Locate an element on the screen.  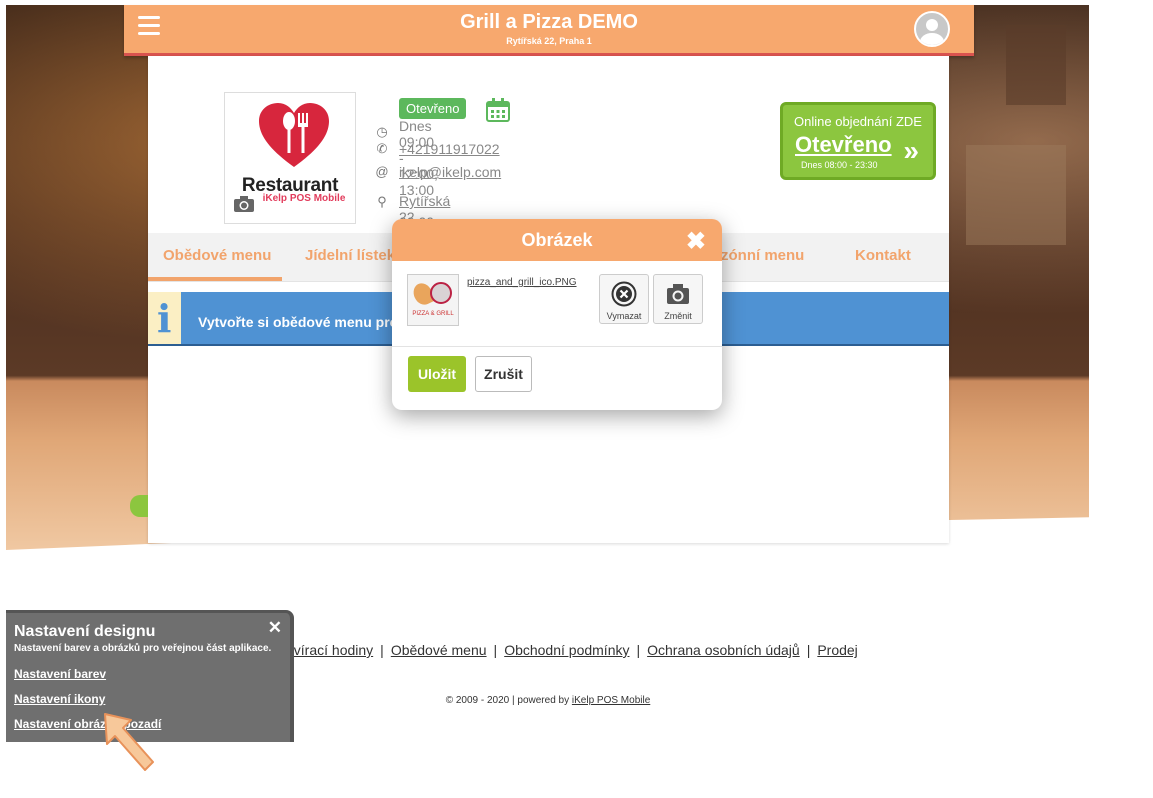
top-header-bar: Grill a Pizza DEMO Rytířská 22, Praha 1 is located at coordinates (549, 30).